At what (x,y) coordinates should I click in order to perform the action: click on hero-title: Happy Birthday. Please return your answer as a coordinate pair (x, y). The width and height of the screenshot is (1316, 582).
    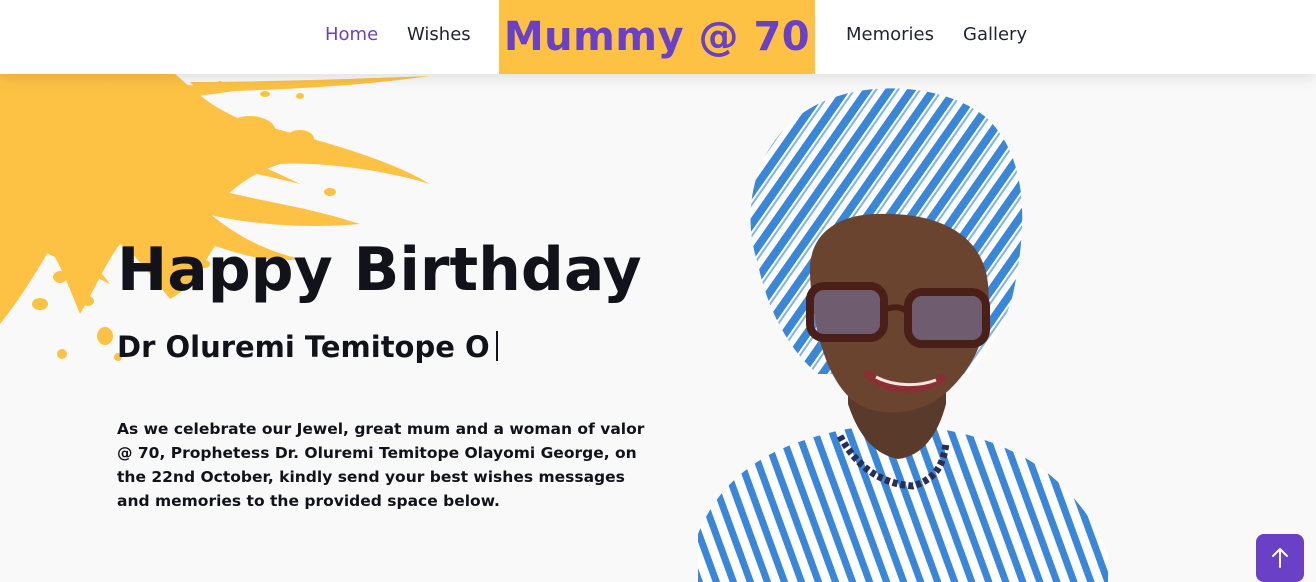
    Looking at the image, I should click on (379, 270).